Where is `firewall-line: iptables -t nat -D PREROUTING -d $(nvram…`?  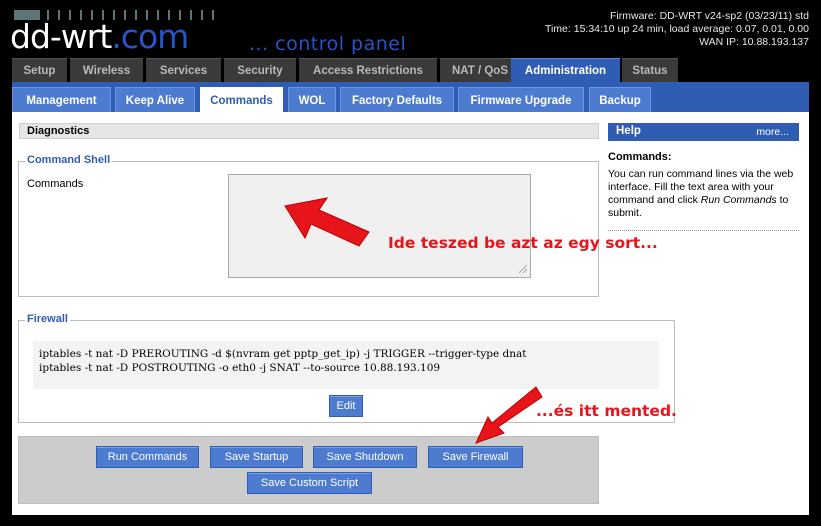 firewall-line: iptables -t nat -D PREROUTING -d $(nvram… is located at coordinates (283, 354).